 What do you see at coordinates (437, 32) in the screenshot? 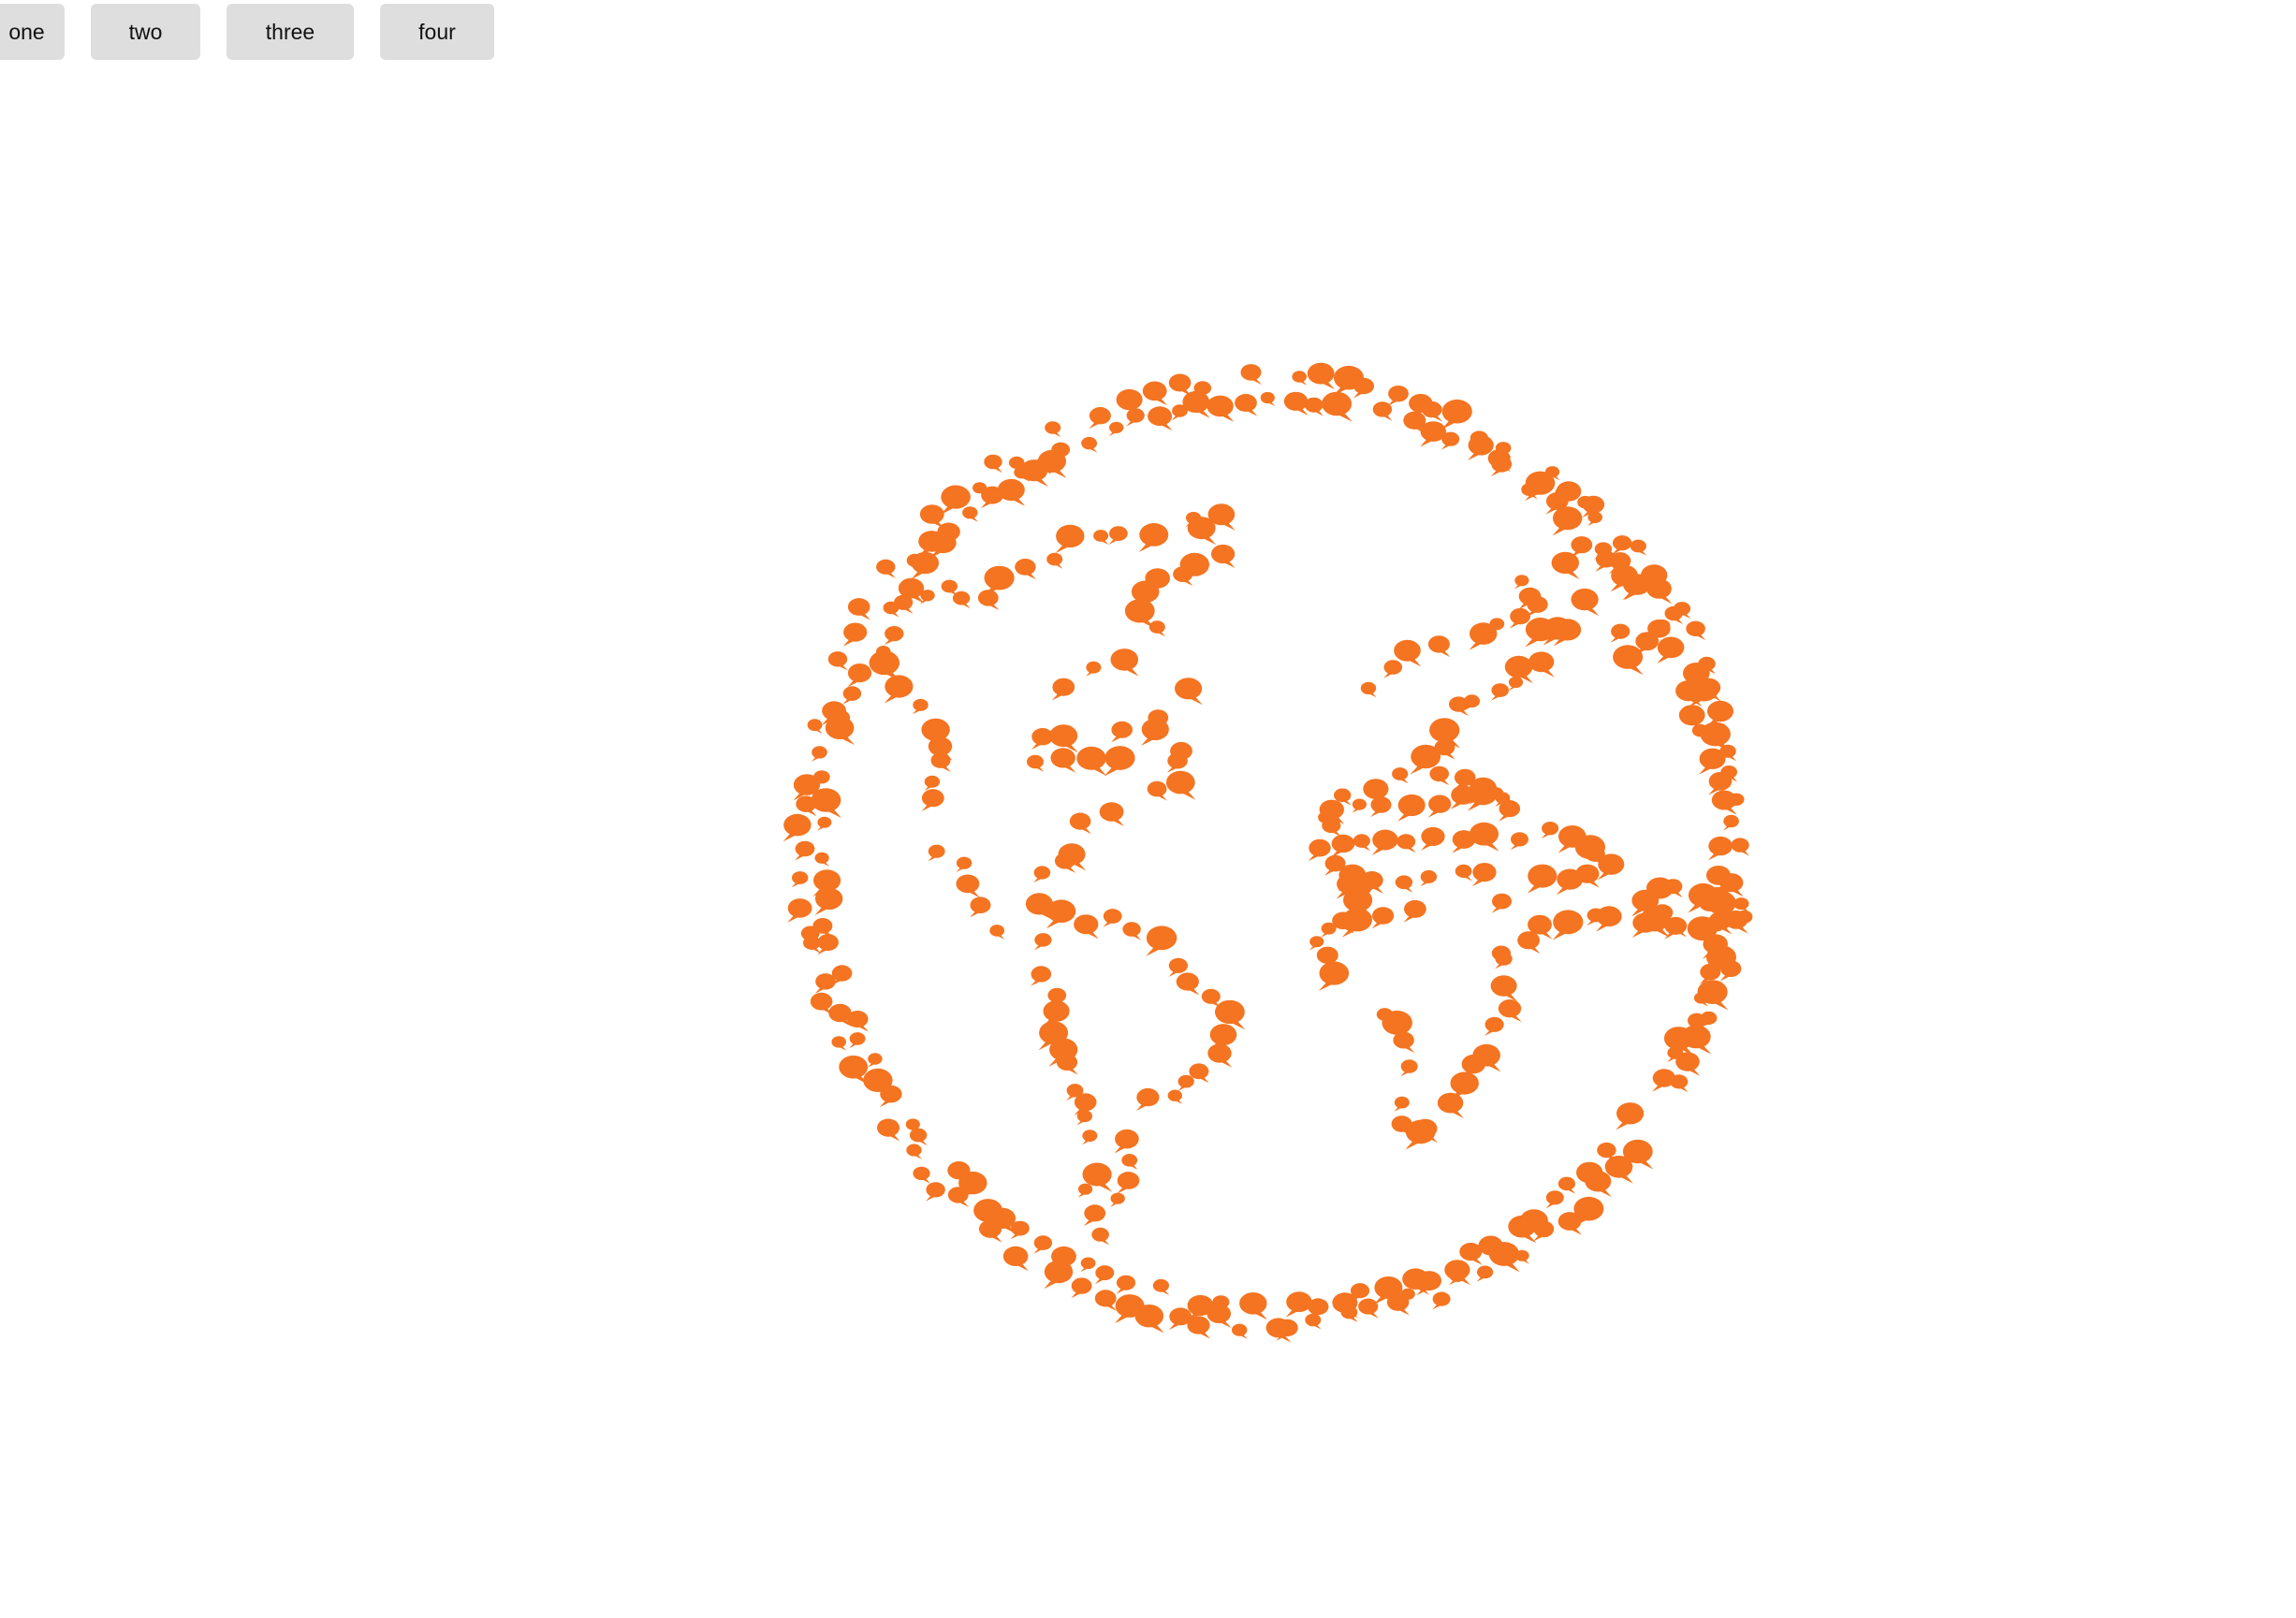
I see `button-four: four` at bounding box center [437, 32].